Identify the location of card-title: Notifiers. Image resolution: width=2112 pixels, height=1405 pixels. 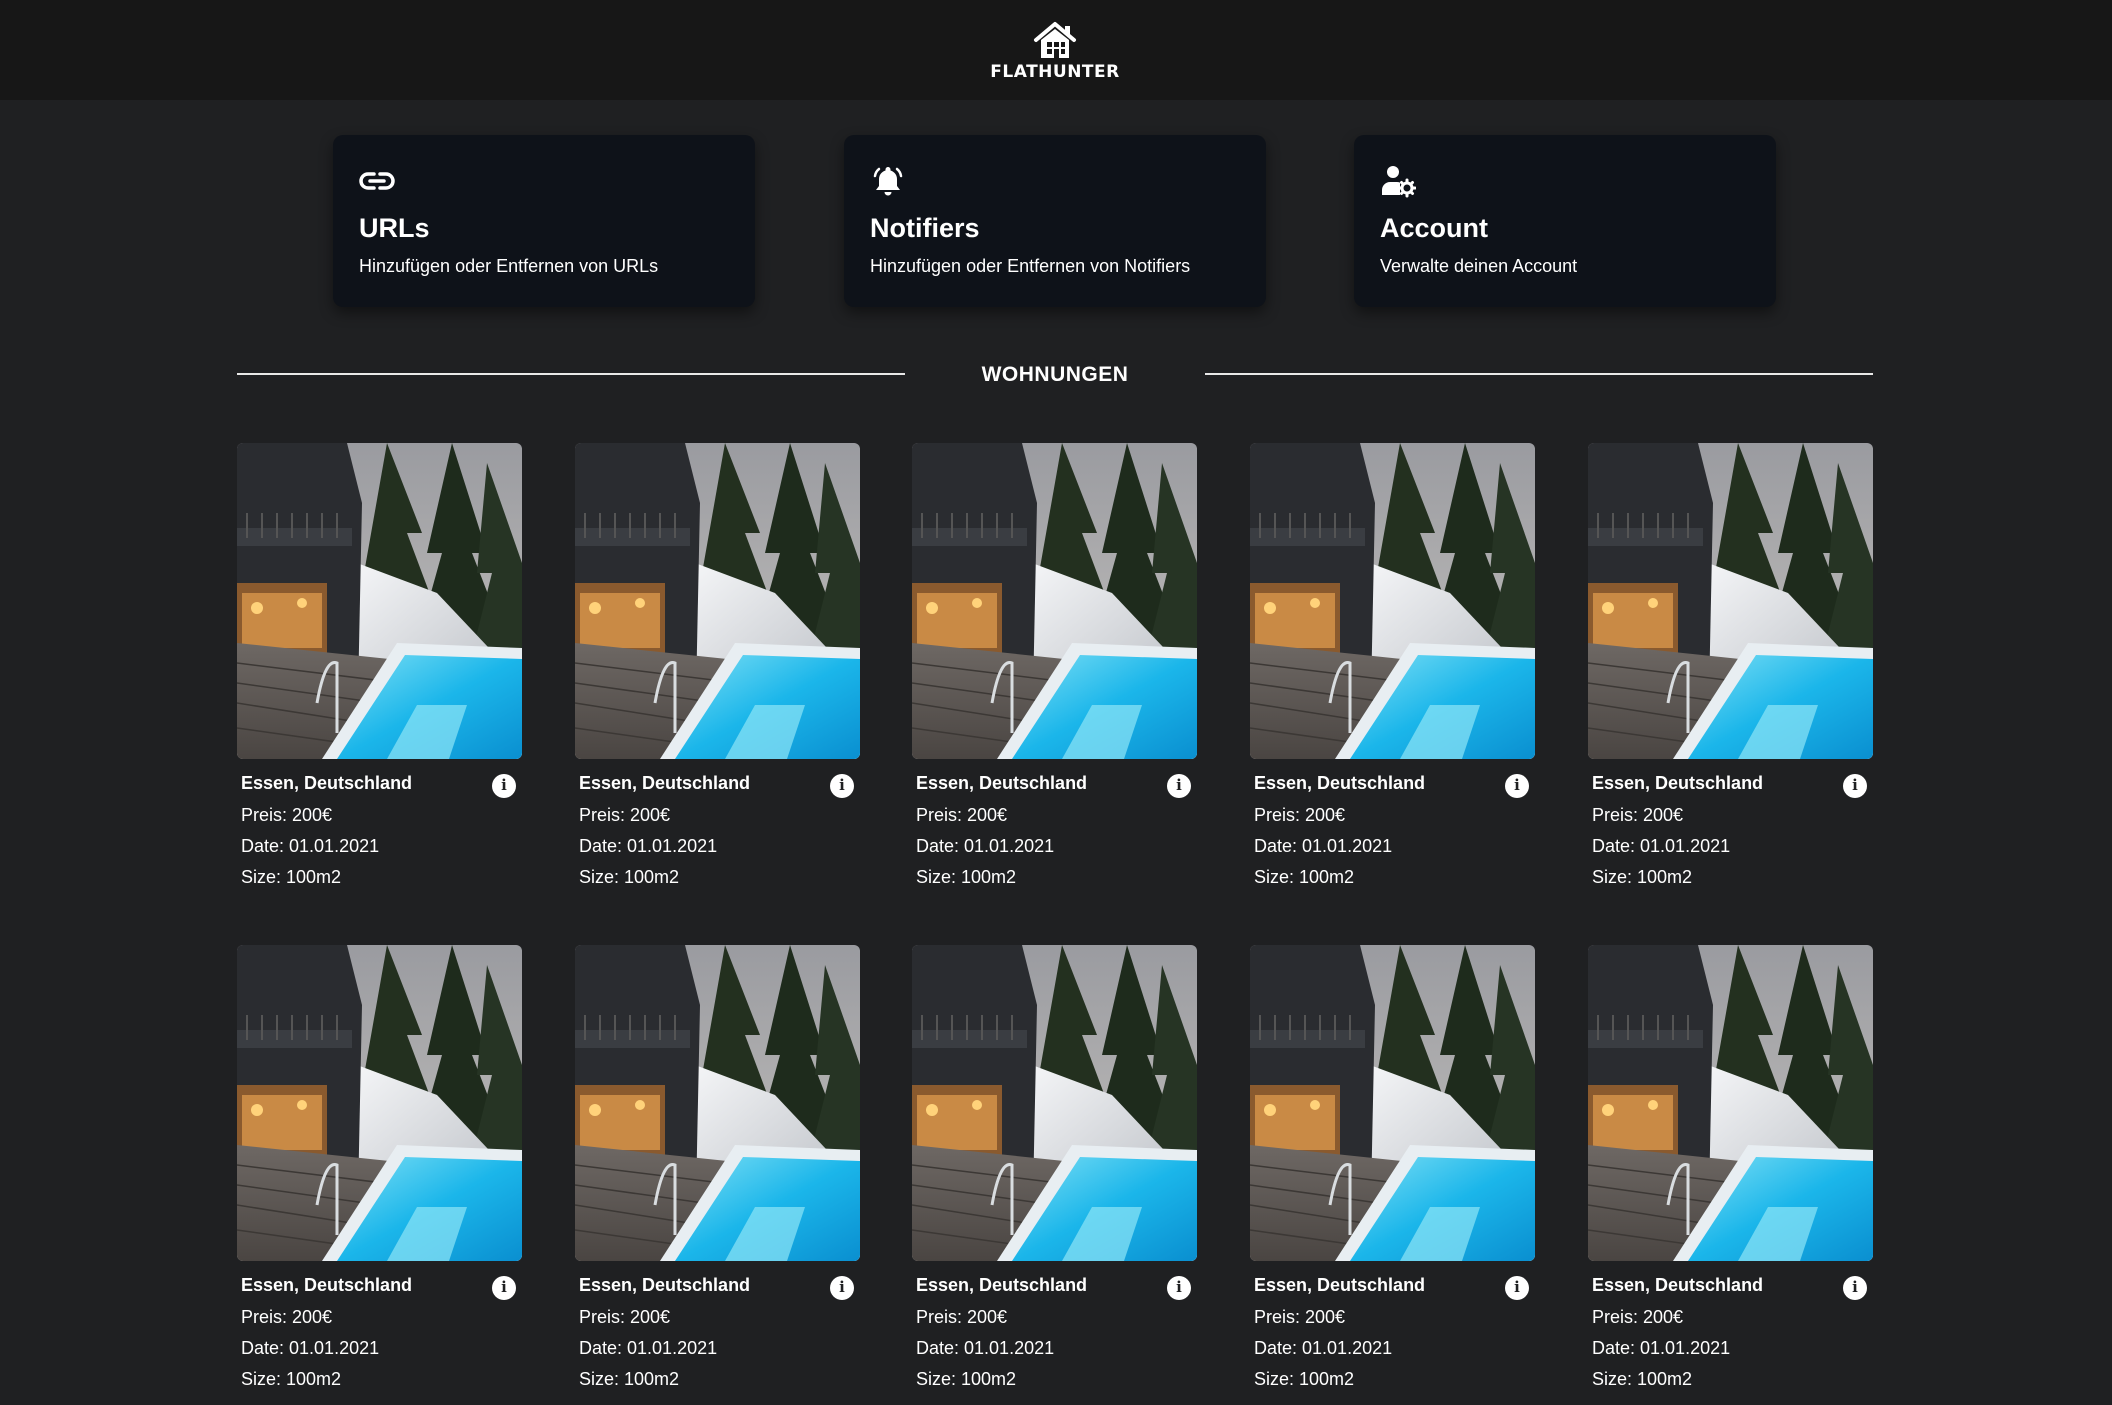
(925, 228).